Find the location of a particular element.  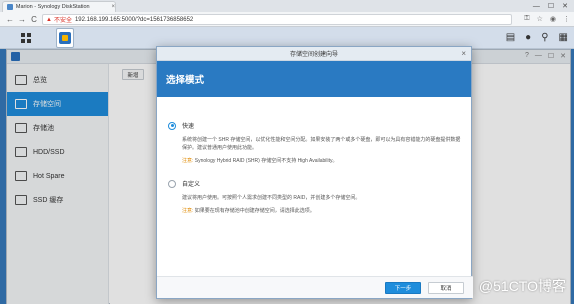

storage-manager-icon is located at coordinates (65, 38).